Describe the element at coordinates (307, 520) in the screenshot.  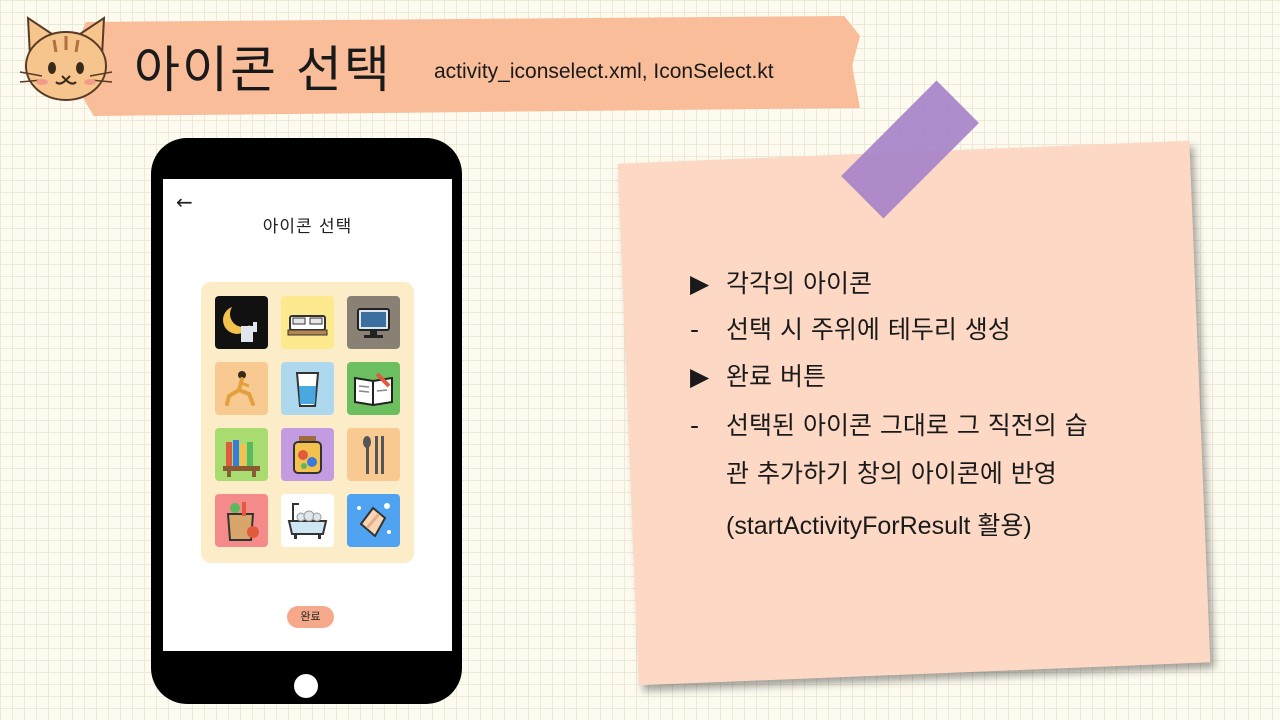
I see `bathtub-icon` at that location.